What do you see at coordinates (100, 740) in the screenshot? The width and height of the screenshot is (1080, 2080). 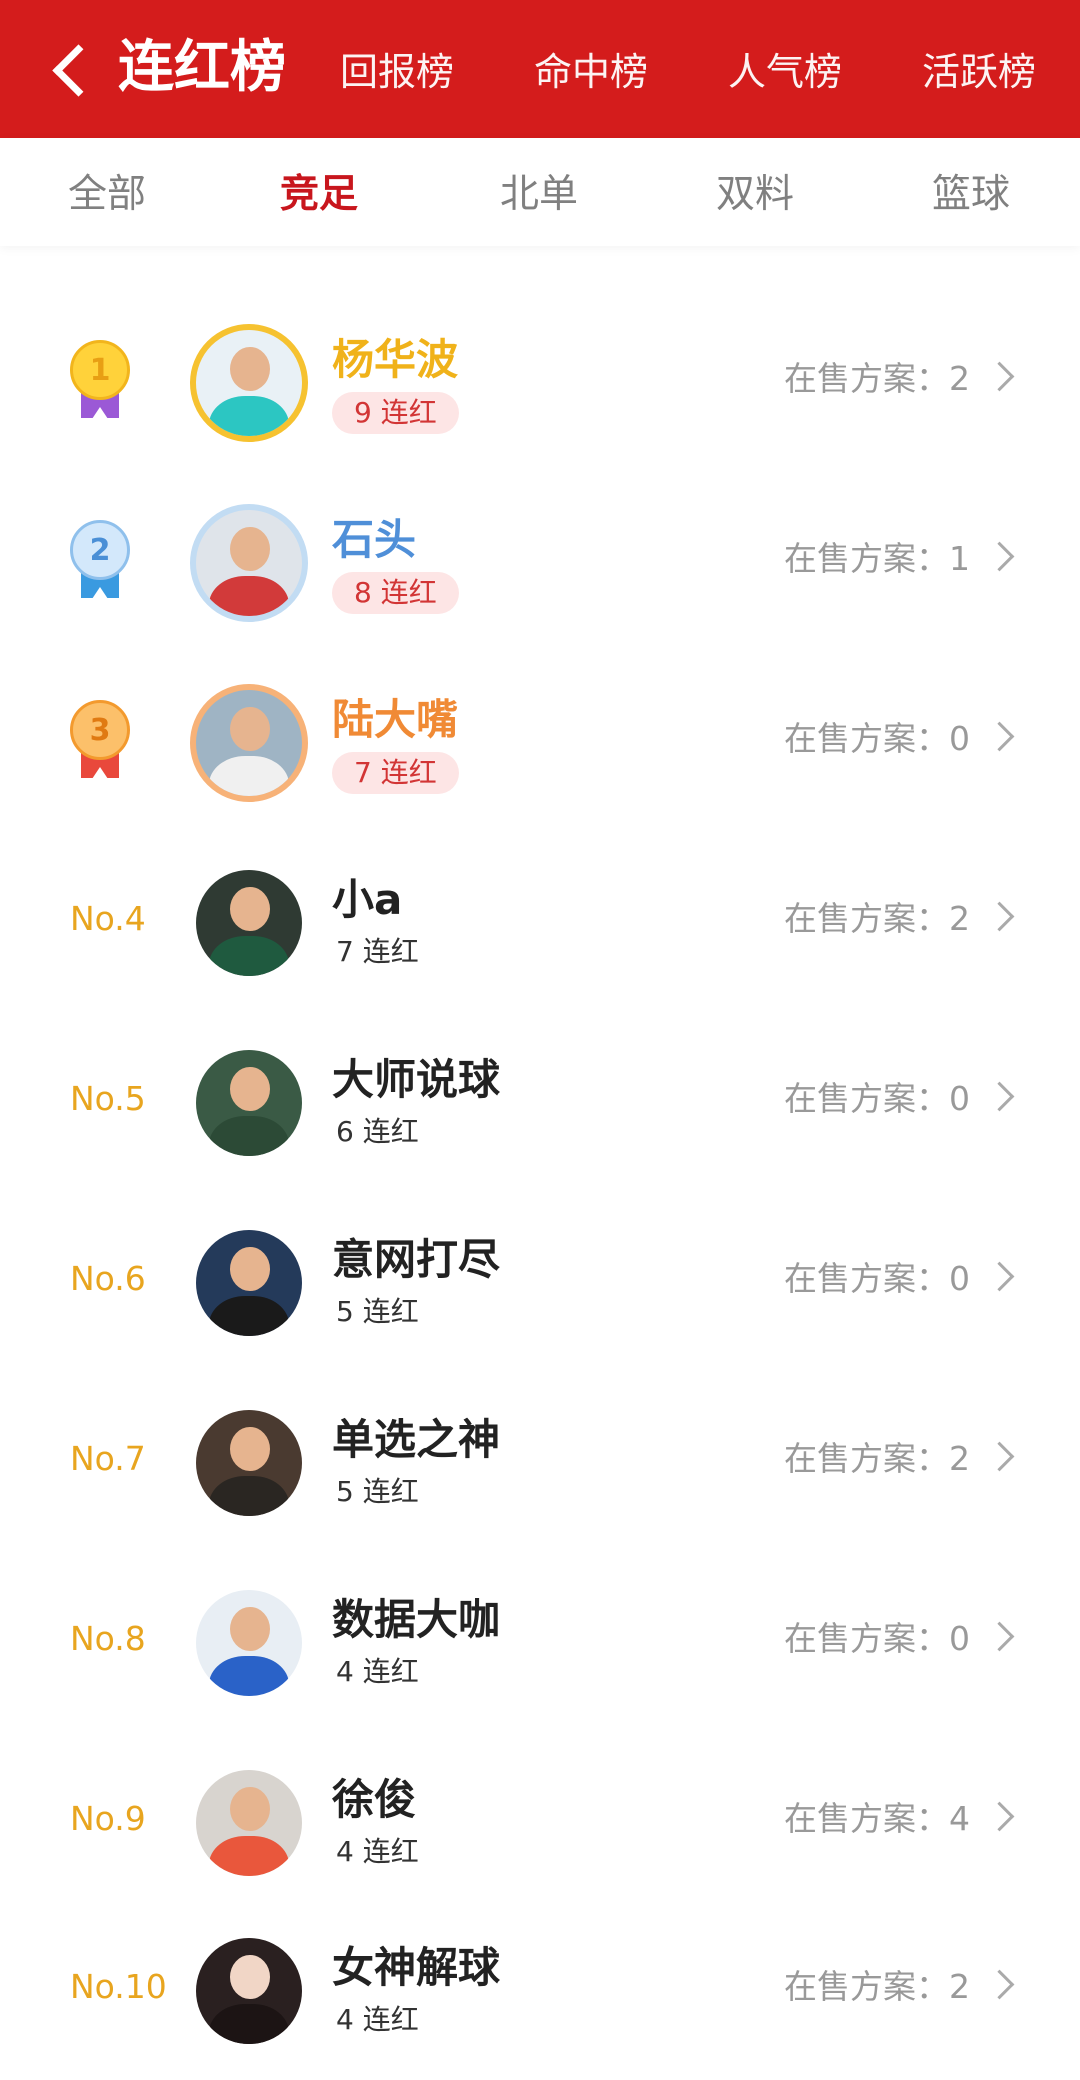 I see `bronze-medal-icon: 3` at bounding box center [100, 740].